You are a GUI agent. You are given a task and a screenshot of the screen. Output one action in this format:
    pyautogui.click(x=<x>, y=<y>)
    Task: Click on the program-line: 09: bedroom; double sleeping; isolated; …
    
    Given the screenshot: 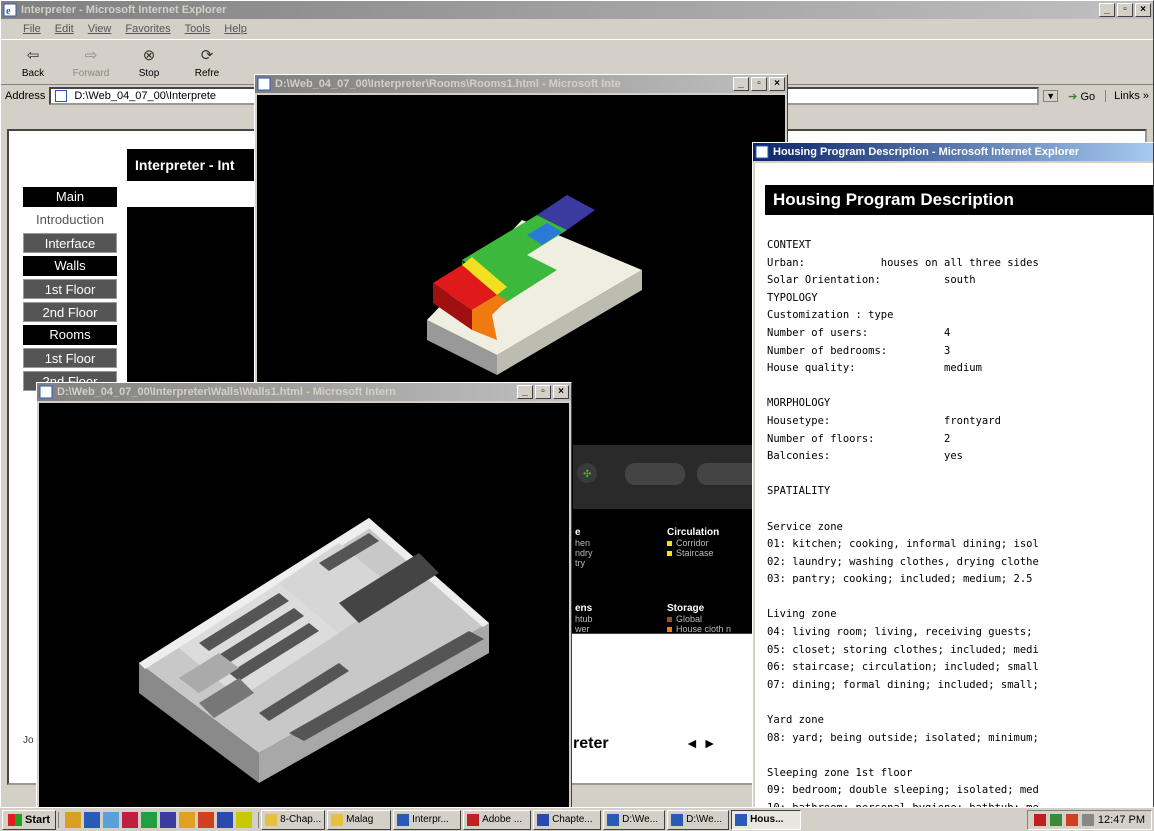 What is the action you would take?
    pyautogui.click(x=903, y=790)
    